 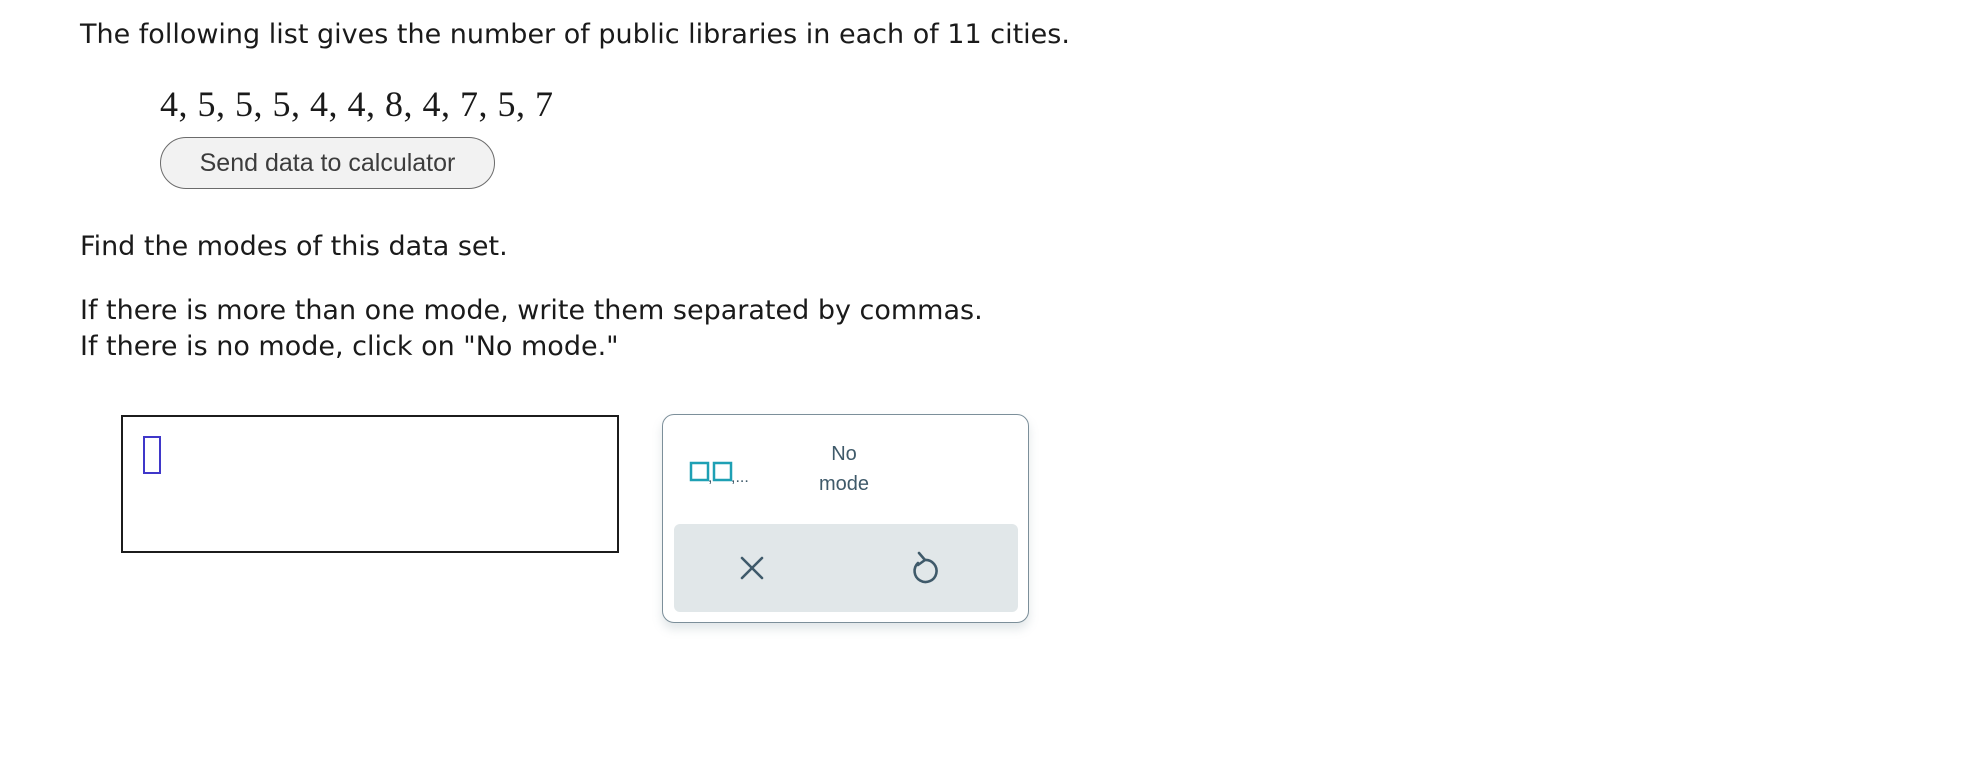 I want to click on instruction-no-mode: If there is no mode, click on "No mode.", so click(x=349, y=346).